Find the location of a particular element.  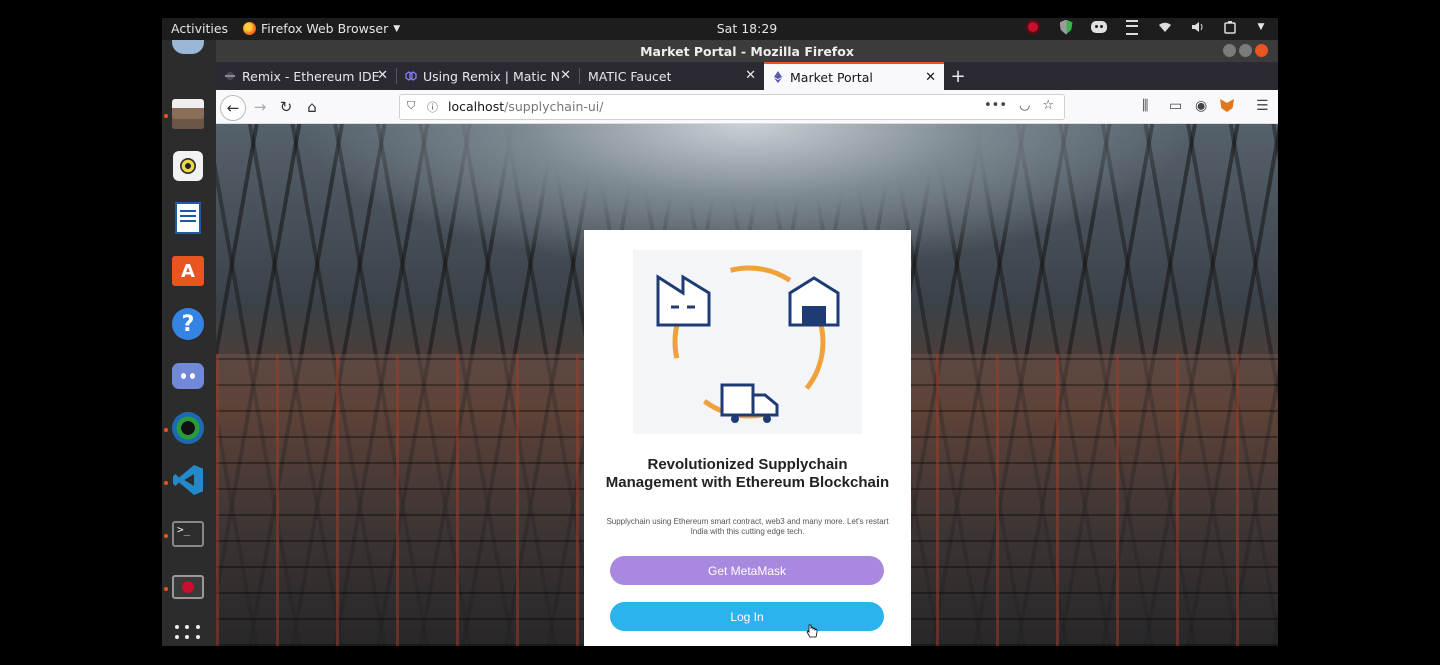

tab-label: Market Portal is located at coordinates (831, 77).